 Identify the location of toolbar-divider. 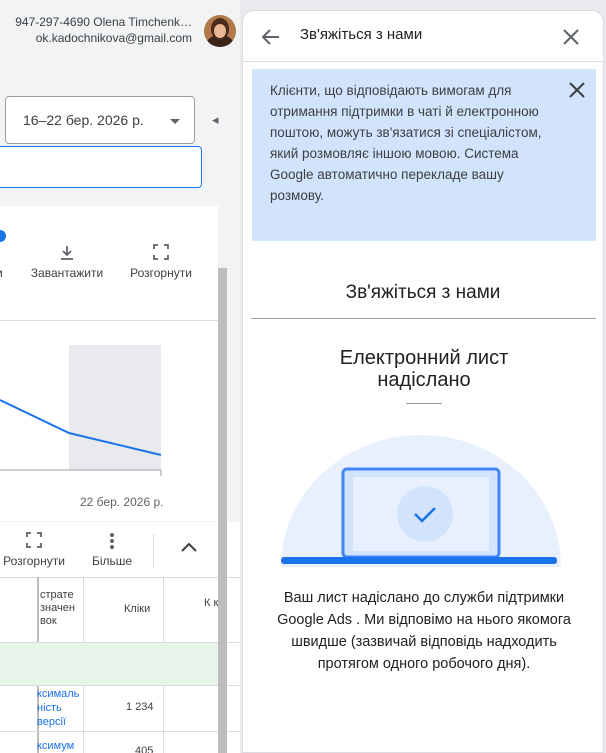
(153, 551).